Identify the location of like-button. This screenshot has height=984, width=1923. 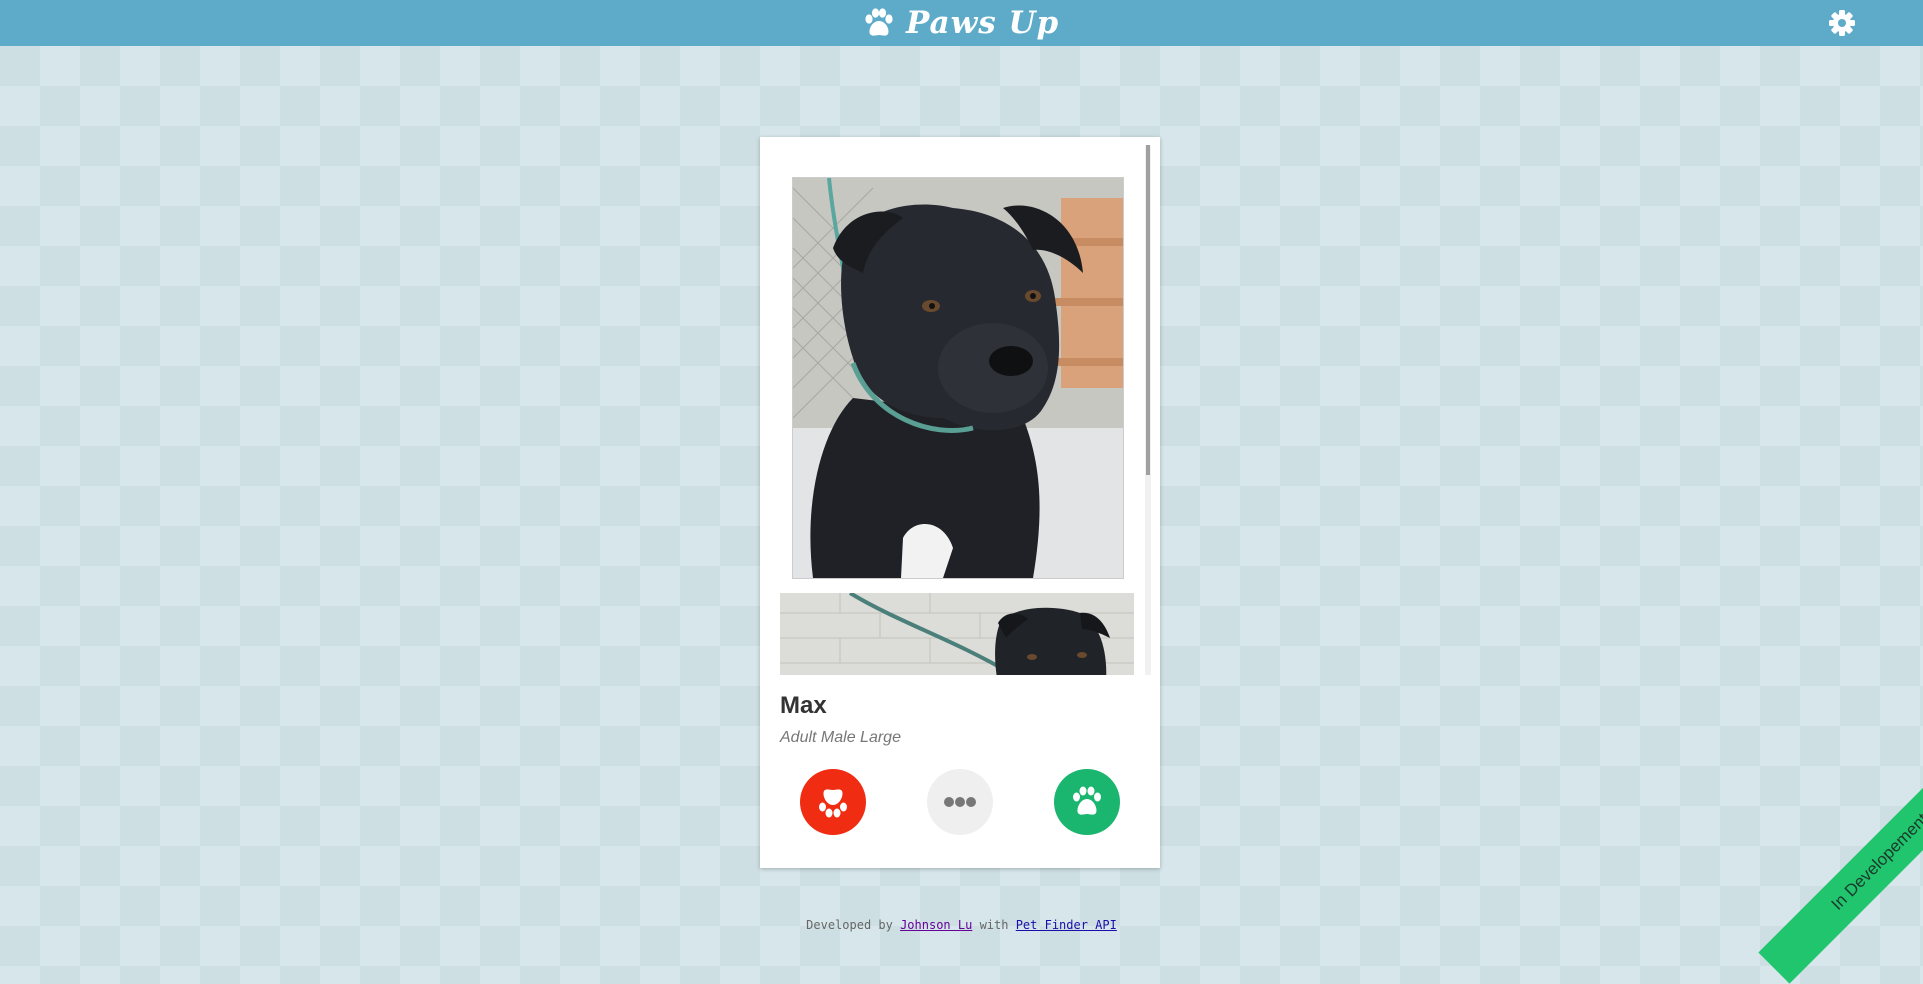
(1087, 802).